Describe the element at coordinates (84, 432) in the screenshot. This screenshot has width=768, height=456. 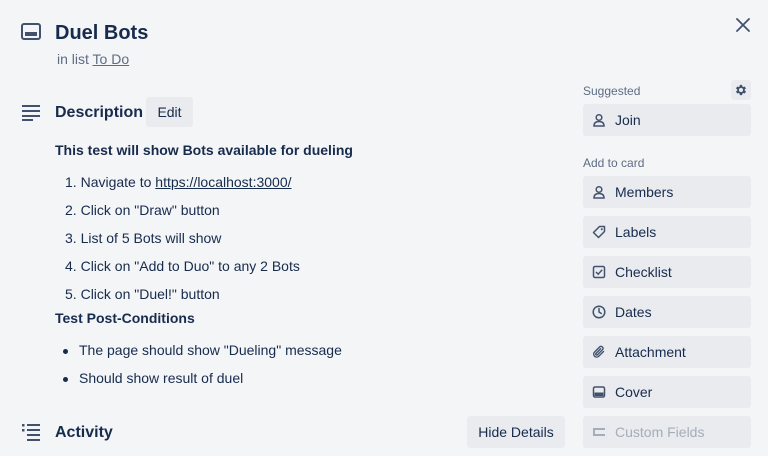
I see `activity-title: Activity` at that location.